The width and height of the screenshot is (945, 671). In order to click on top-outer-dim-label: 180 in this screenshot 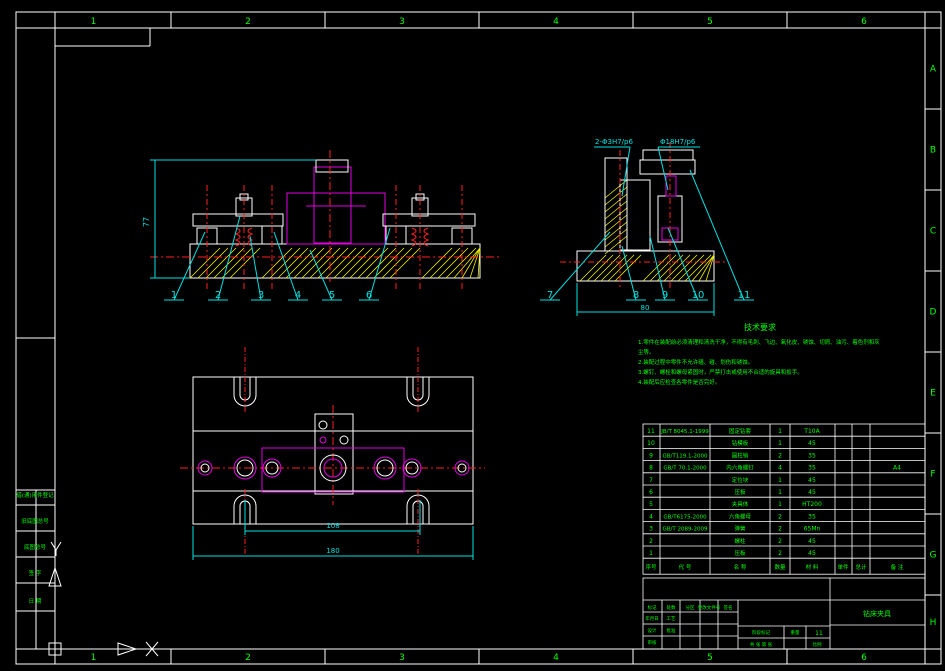, I will do `click(332, 551)`.